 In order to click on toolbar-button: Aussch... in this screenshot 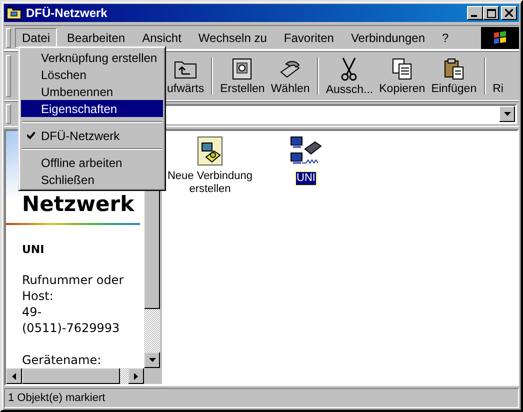, I will do `click(349, 76)`.